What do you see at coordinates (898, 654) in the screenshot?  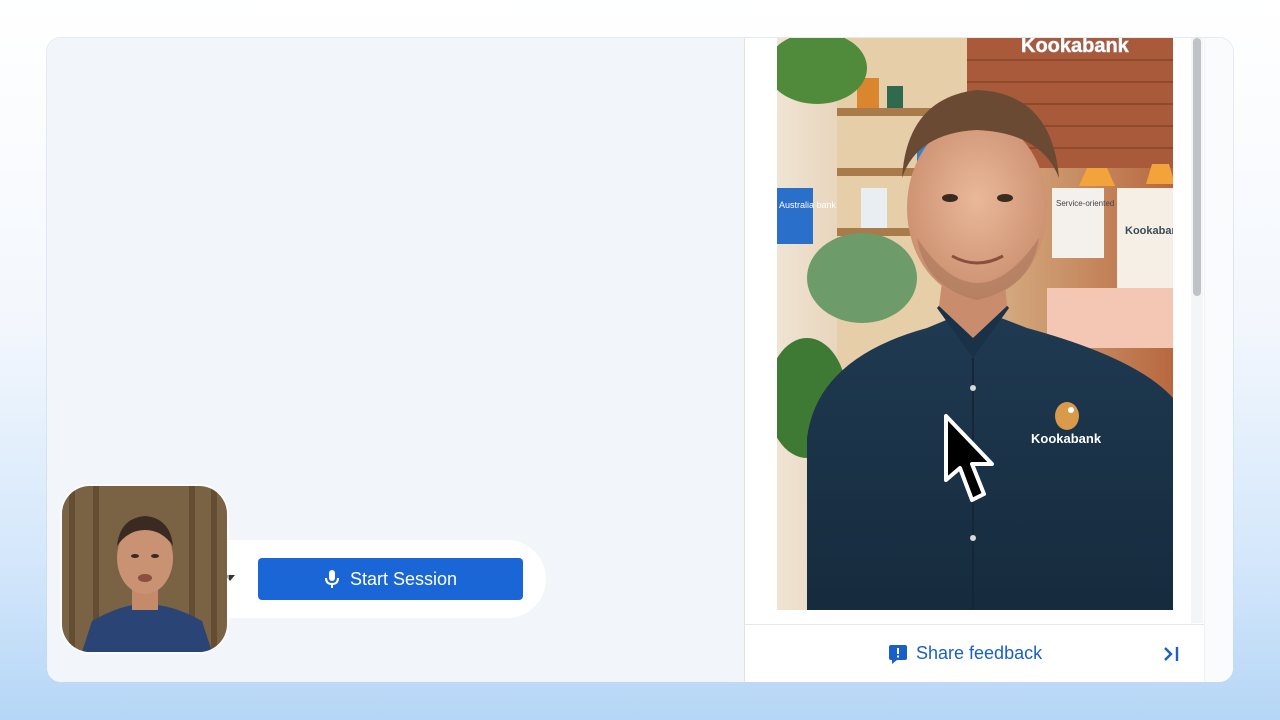 I see `feedback-icon` at bounding box center [898, 654].